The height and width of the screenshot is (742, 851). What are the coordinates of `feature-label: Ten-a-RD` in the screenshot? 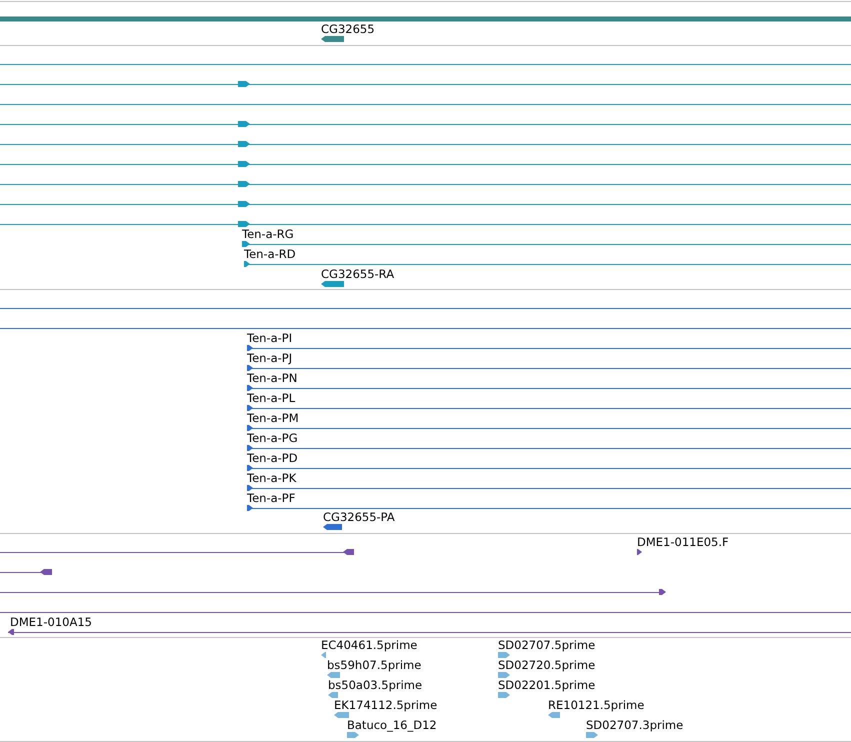 It's located at (270, 254).